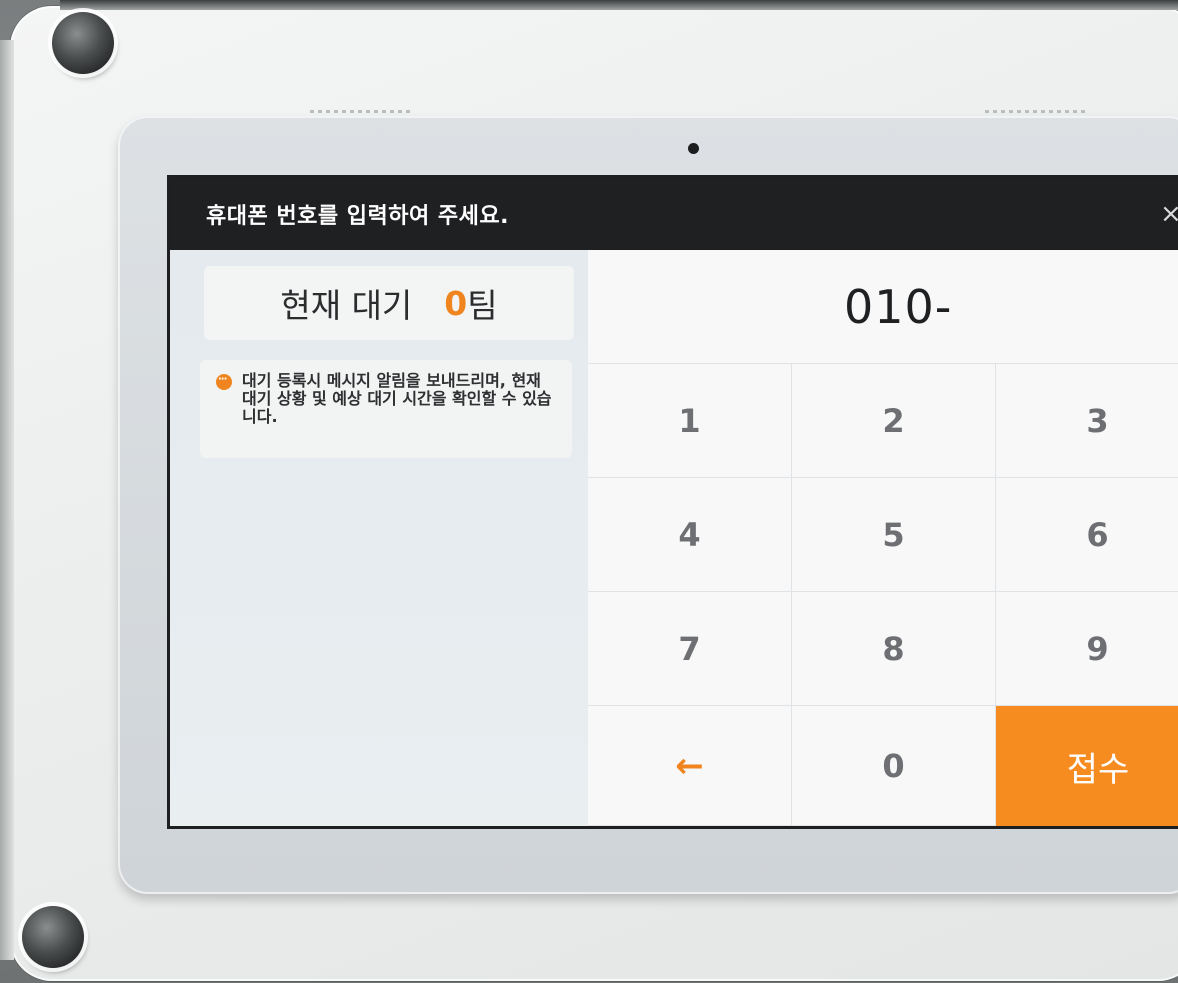  Describe the element at coordinates (1087, 766) in the screenshot. I see `submit-button: 접수` at that location.